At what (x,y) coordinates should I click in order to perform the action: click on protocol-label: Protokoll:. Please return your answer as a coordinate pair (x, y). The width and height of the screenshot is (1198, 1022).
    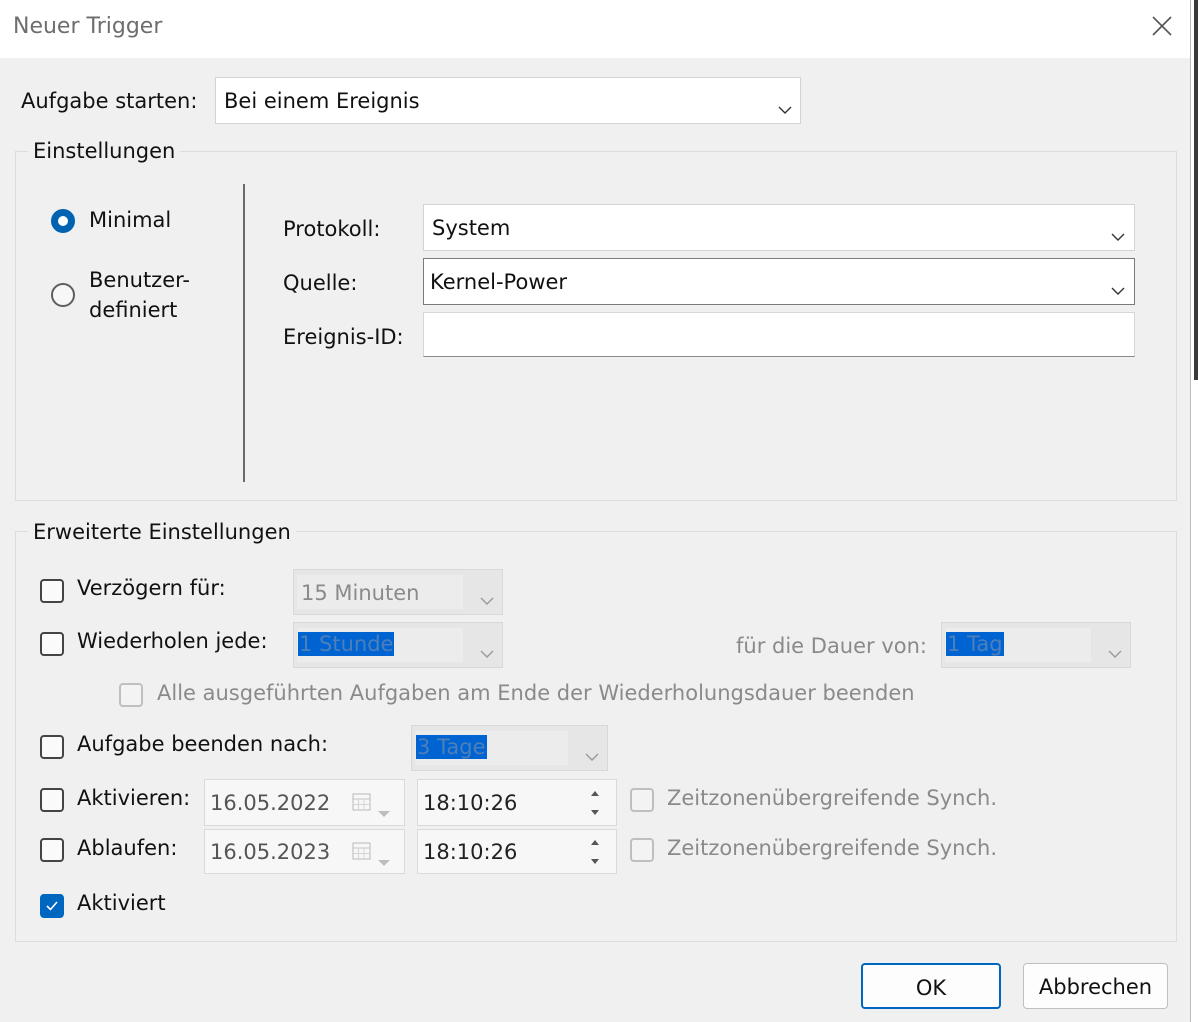
    Looking at the image, I should click on (332, 229).